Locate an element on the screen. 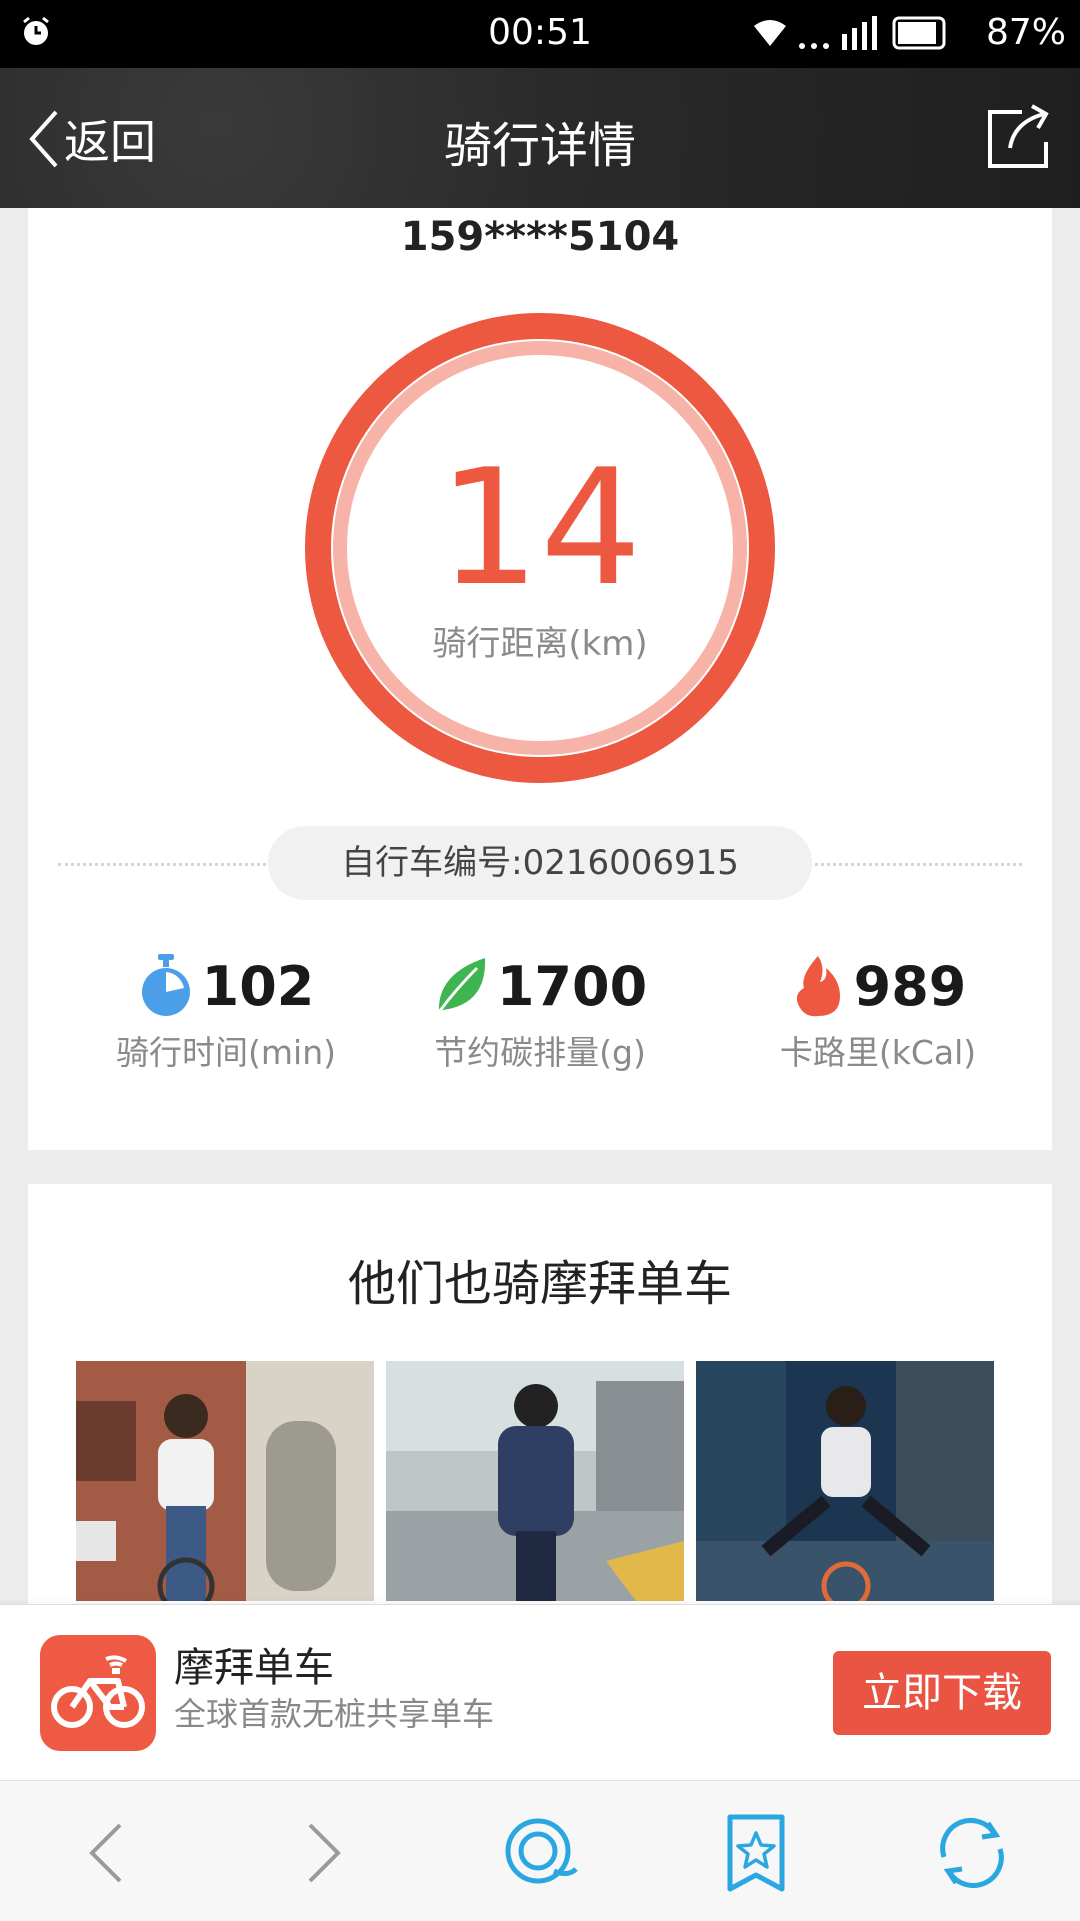 The image size is (1080, 1921). app-header: 返回 骑行详情 is located at coordinates (540, 138).